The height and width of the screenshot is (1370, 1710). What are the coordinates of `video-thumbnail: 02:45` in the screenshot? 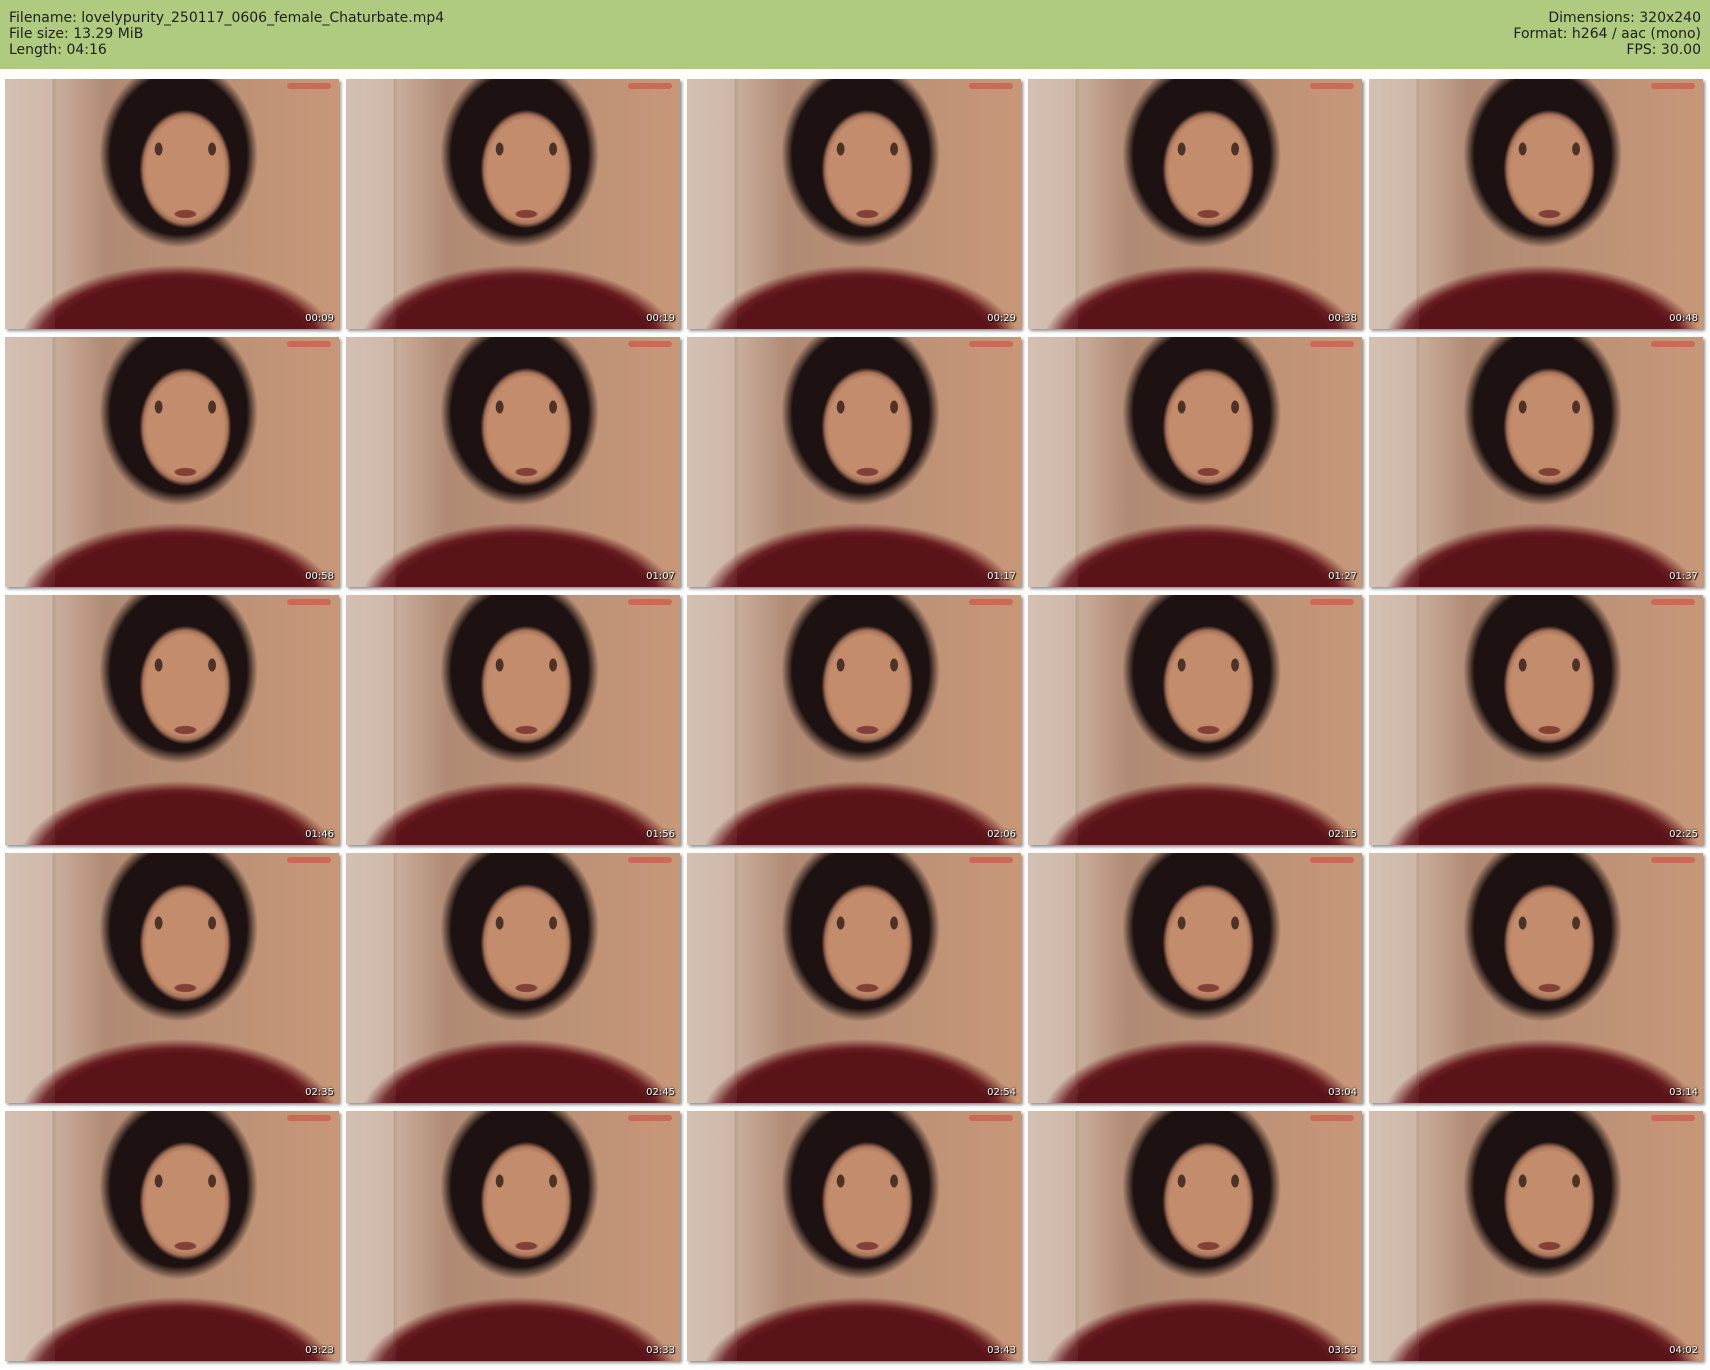 It's located at (513, 978).